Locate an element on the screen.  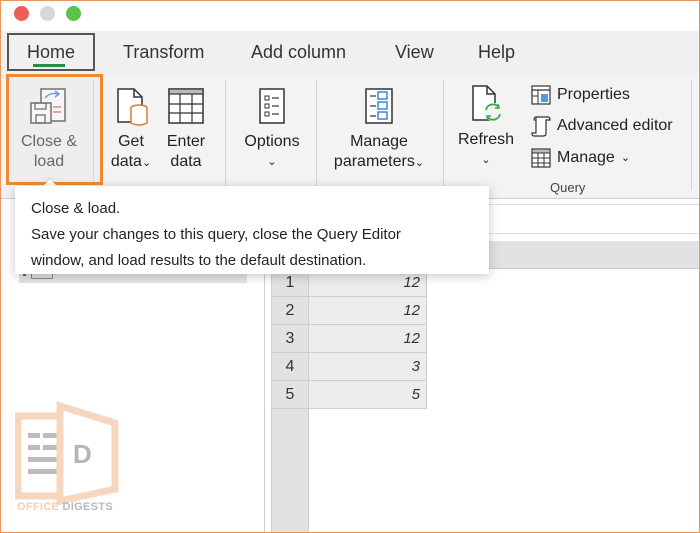
group-label-query: Query is located at coordinates (568, 187).